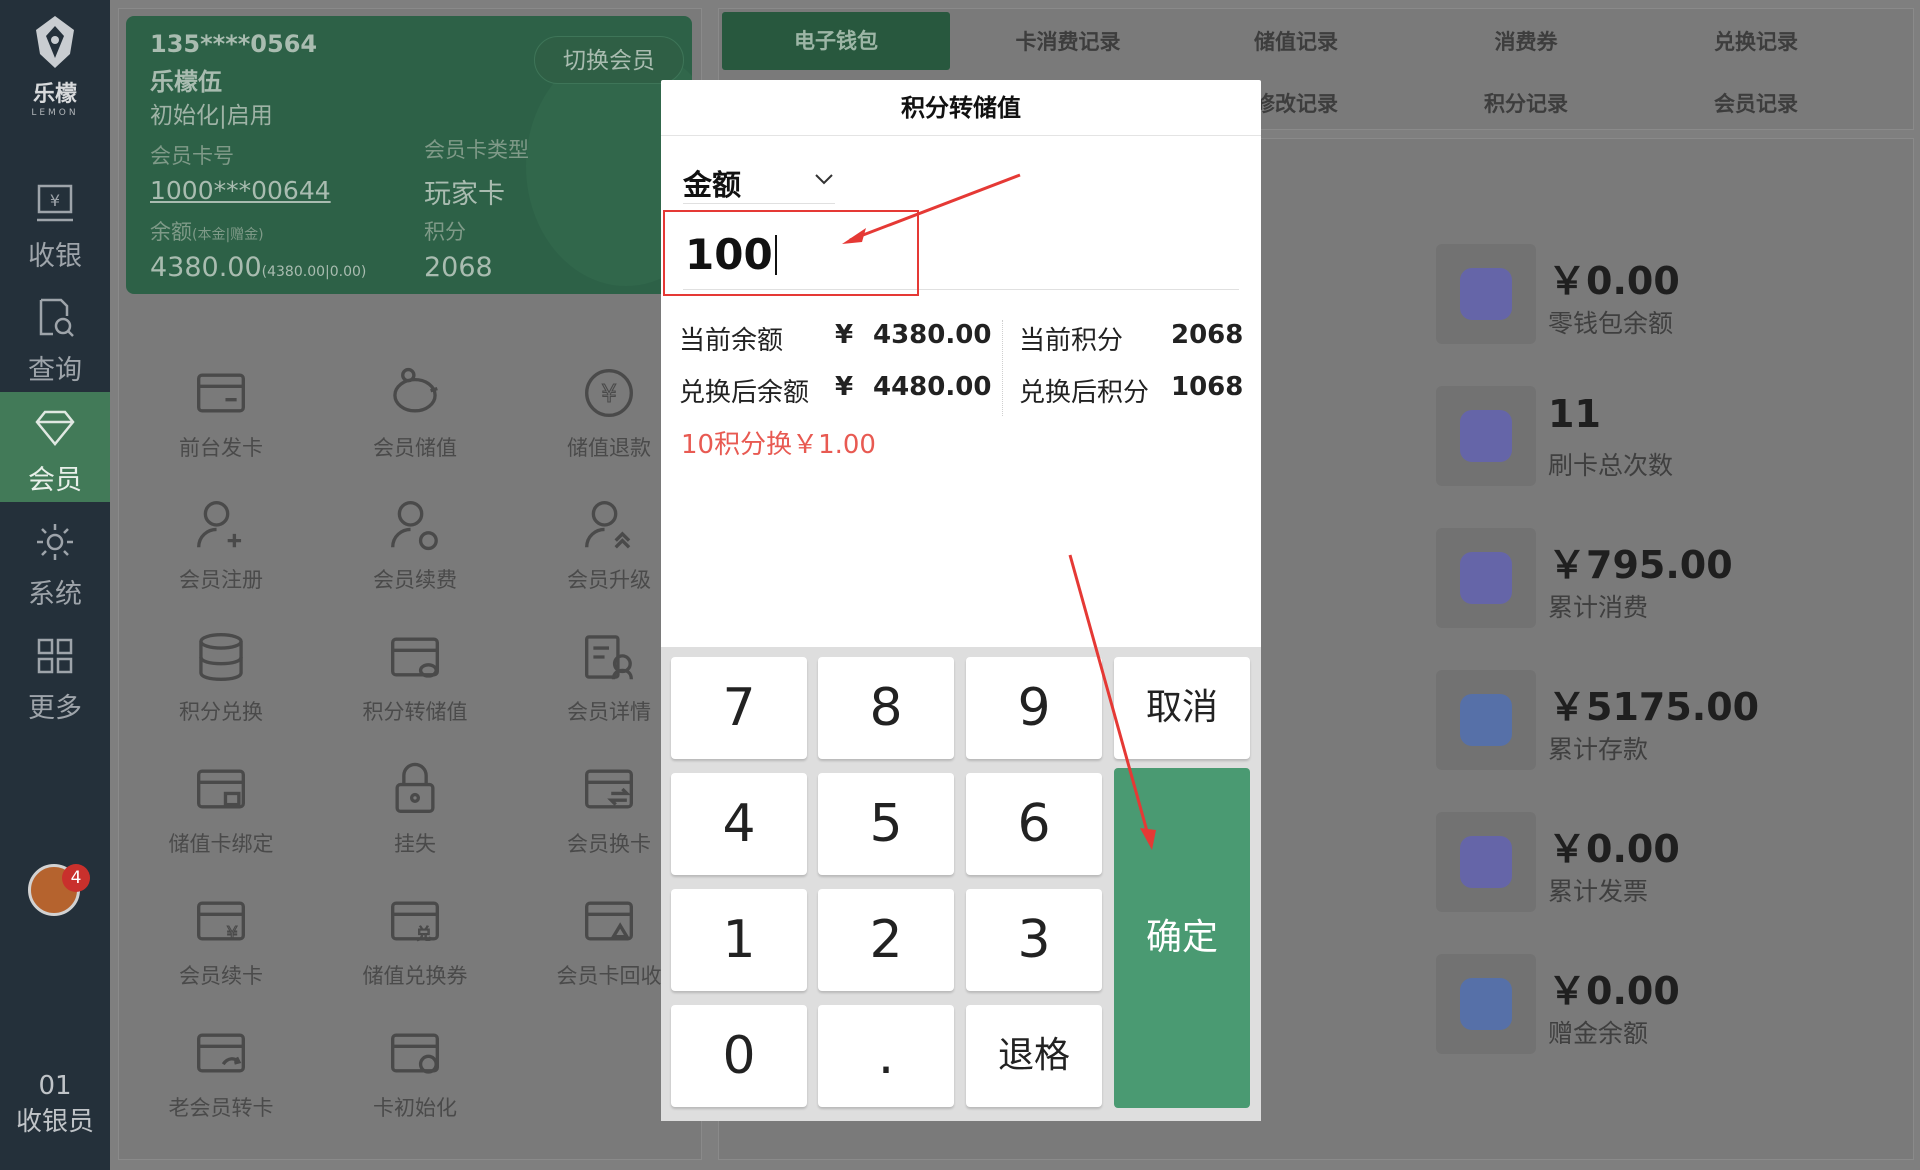 The image size is (1920, 1170). I want to click on logo-text: 乐檬, so click(54, 94).